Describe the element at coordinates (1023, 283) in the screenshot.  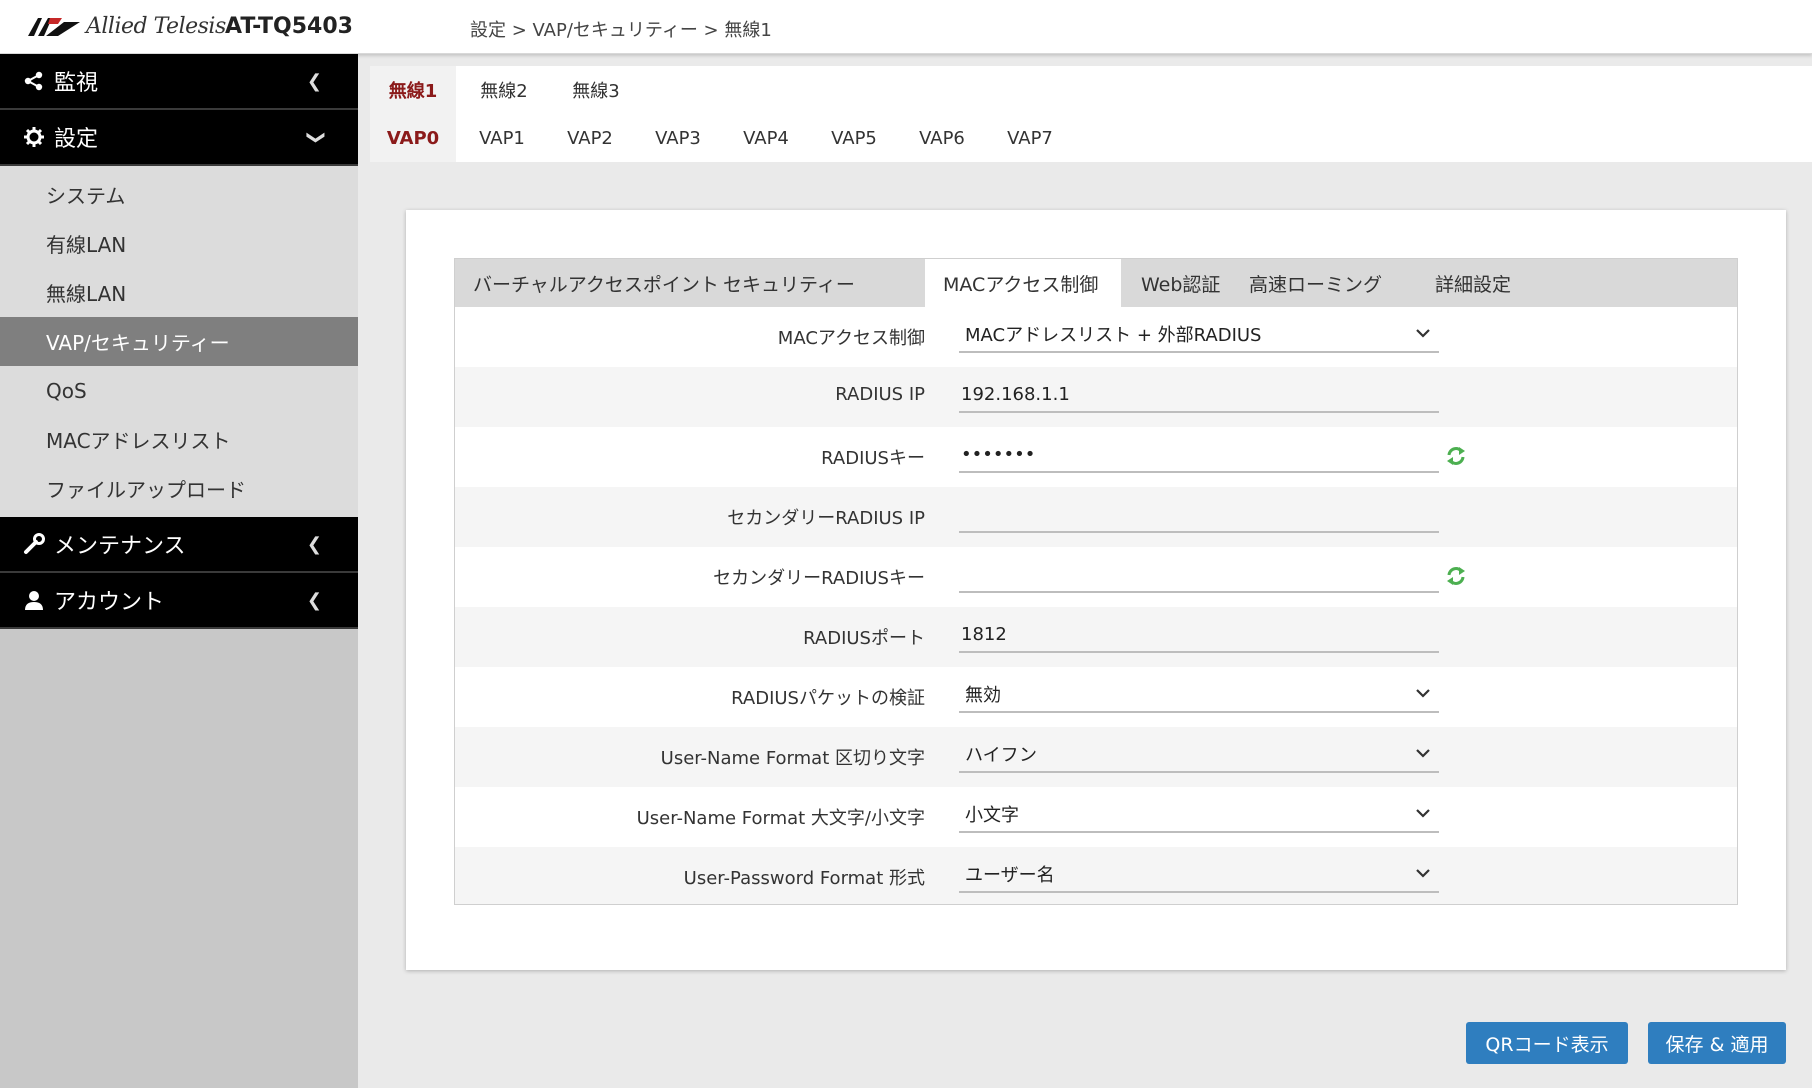
I see `tab-mac-access-control: MACアクセス制御` at that location.